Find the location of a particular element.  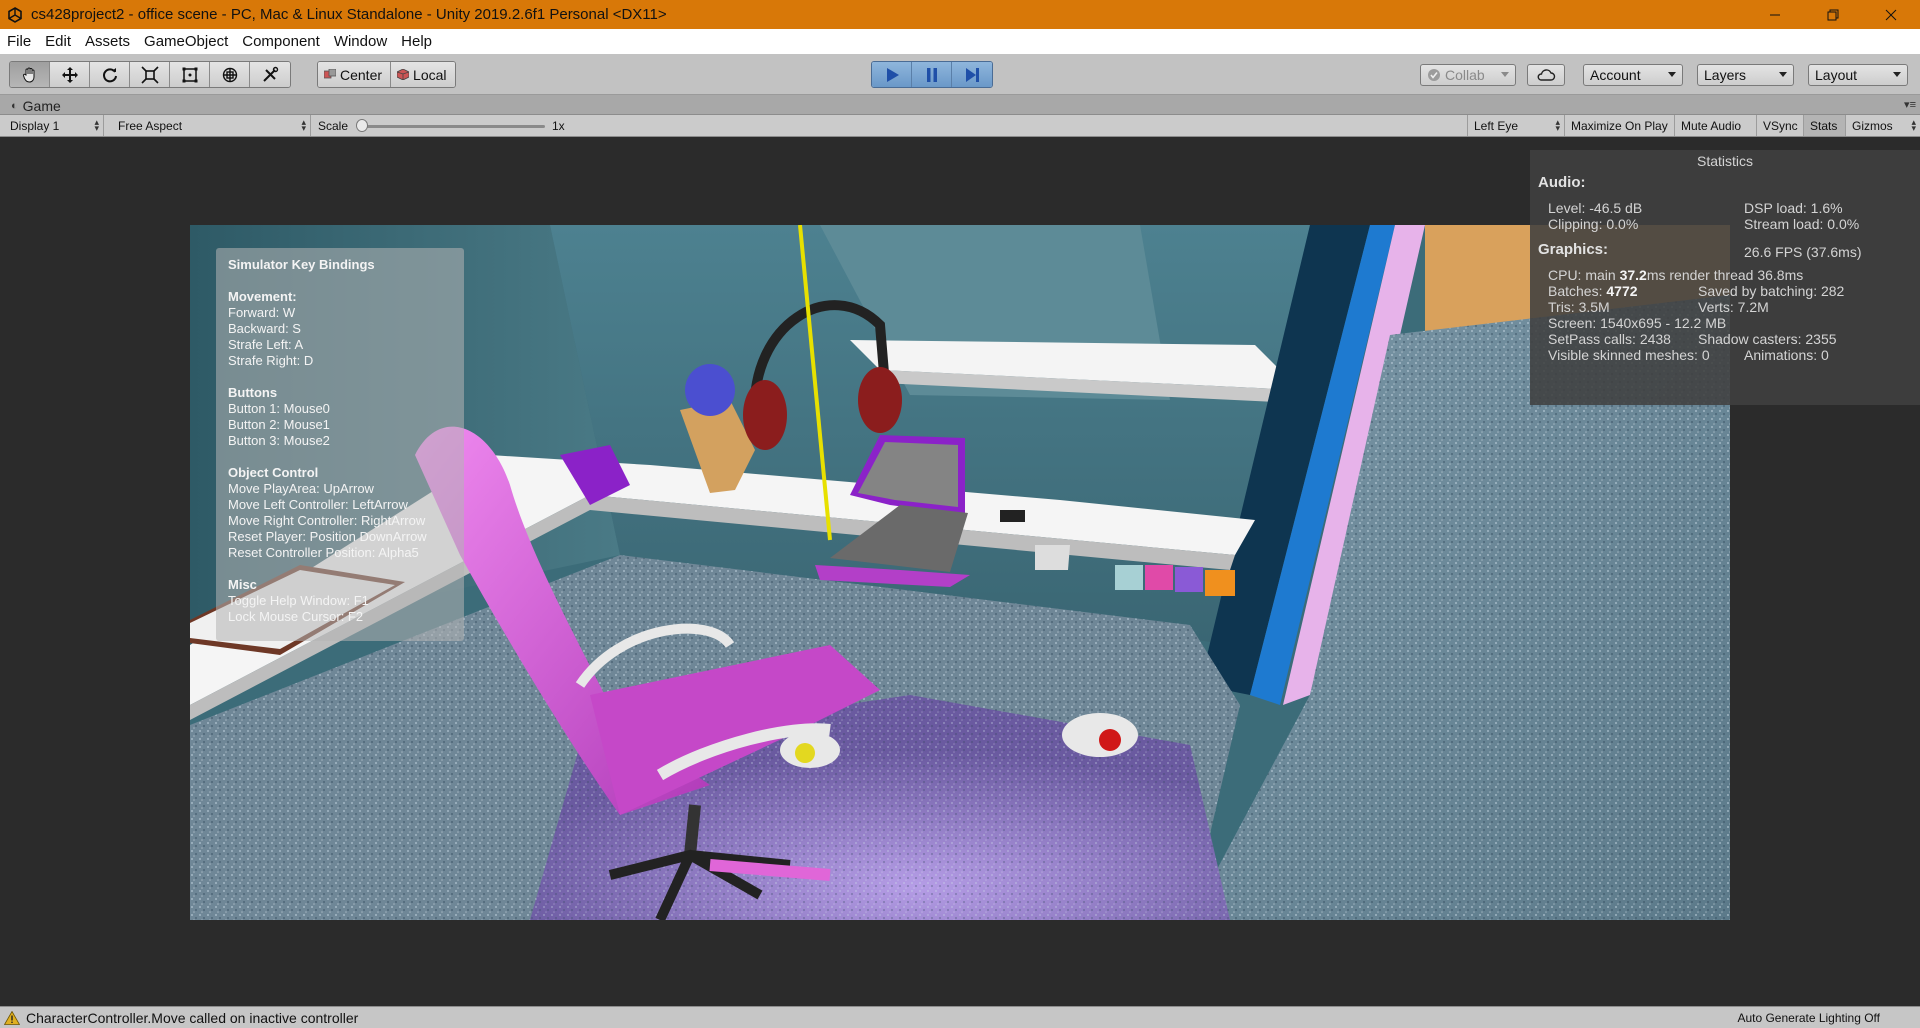

pivot-center-icon is located at coordinates (330, 74).